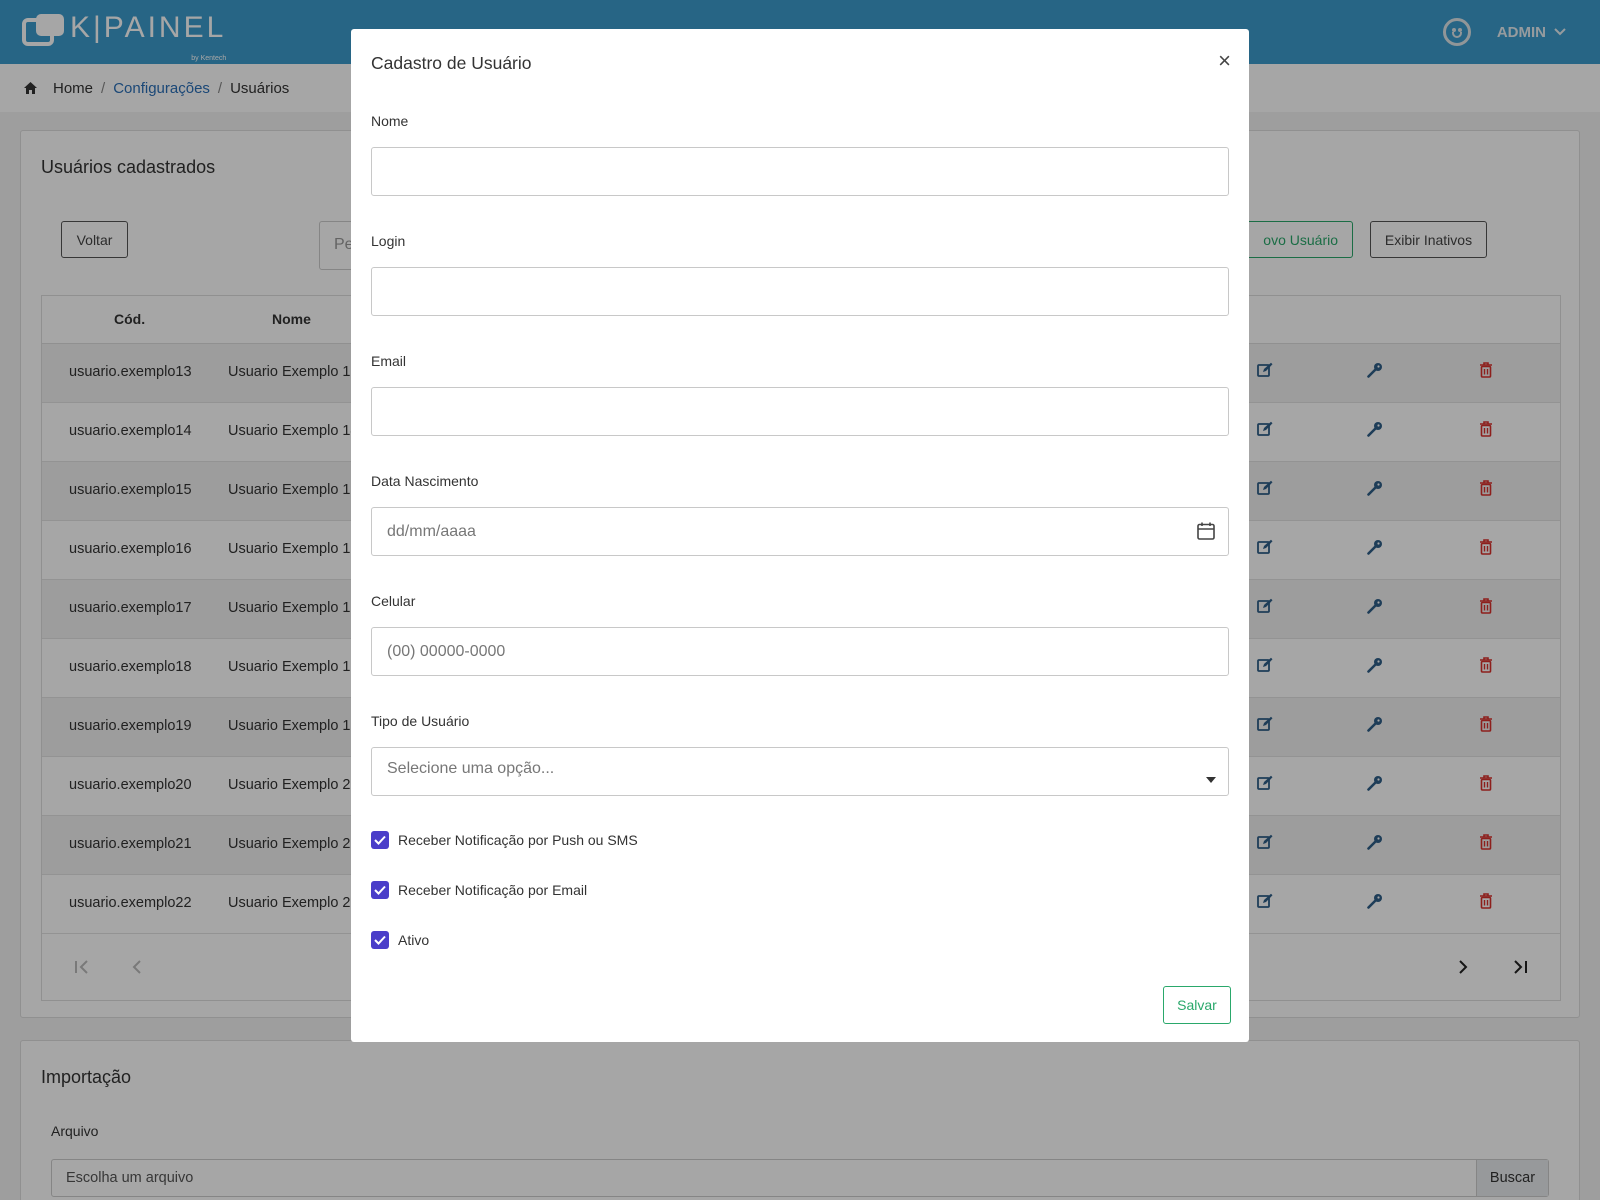  I want to click on phone-input: (00) 00000-0000, so click(800, 651).